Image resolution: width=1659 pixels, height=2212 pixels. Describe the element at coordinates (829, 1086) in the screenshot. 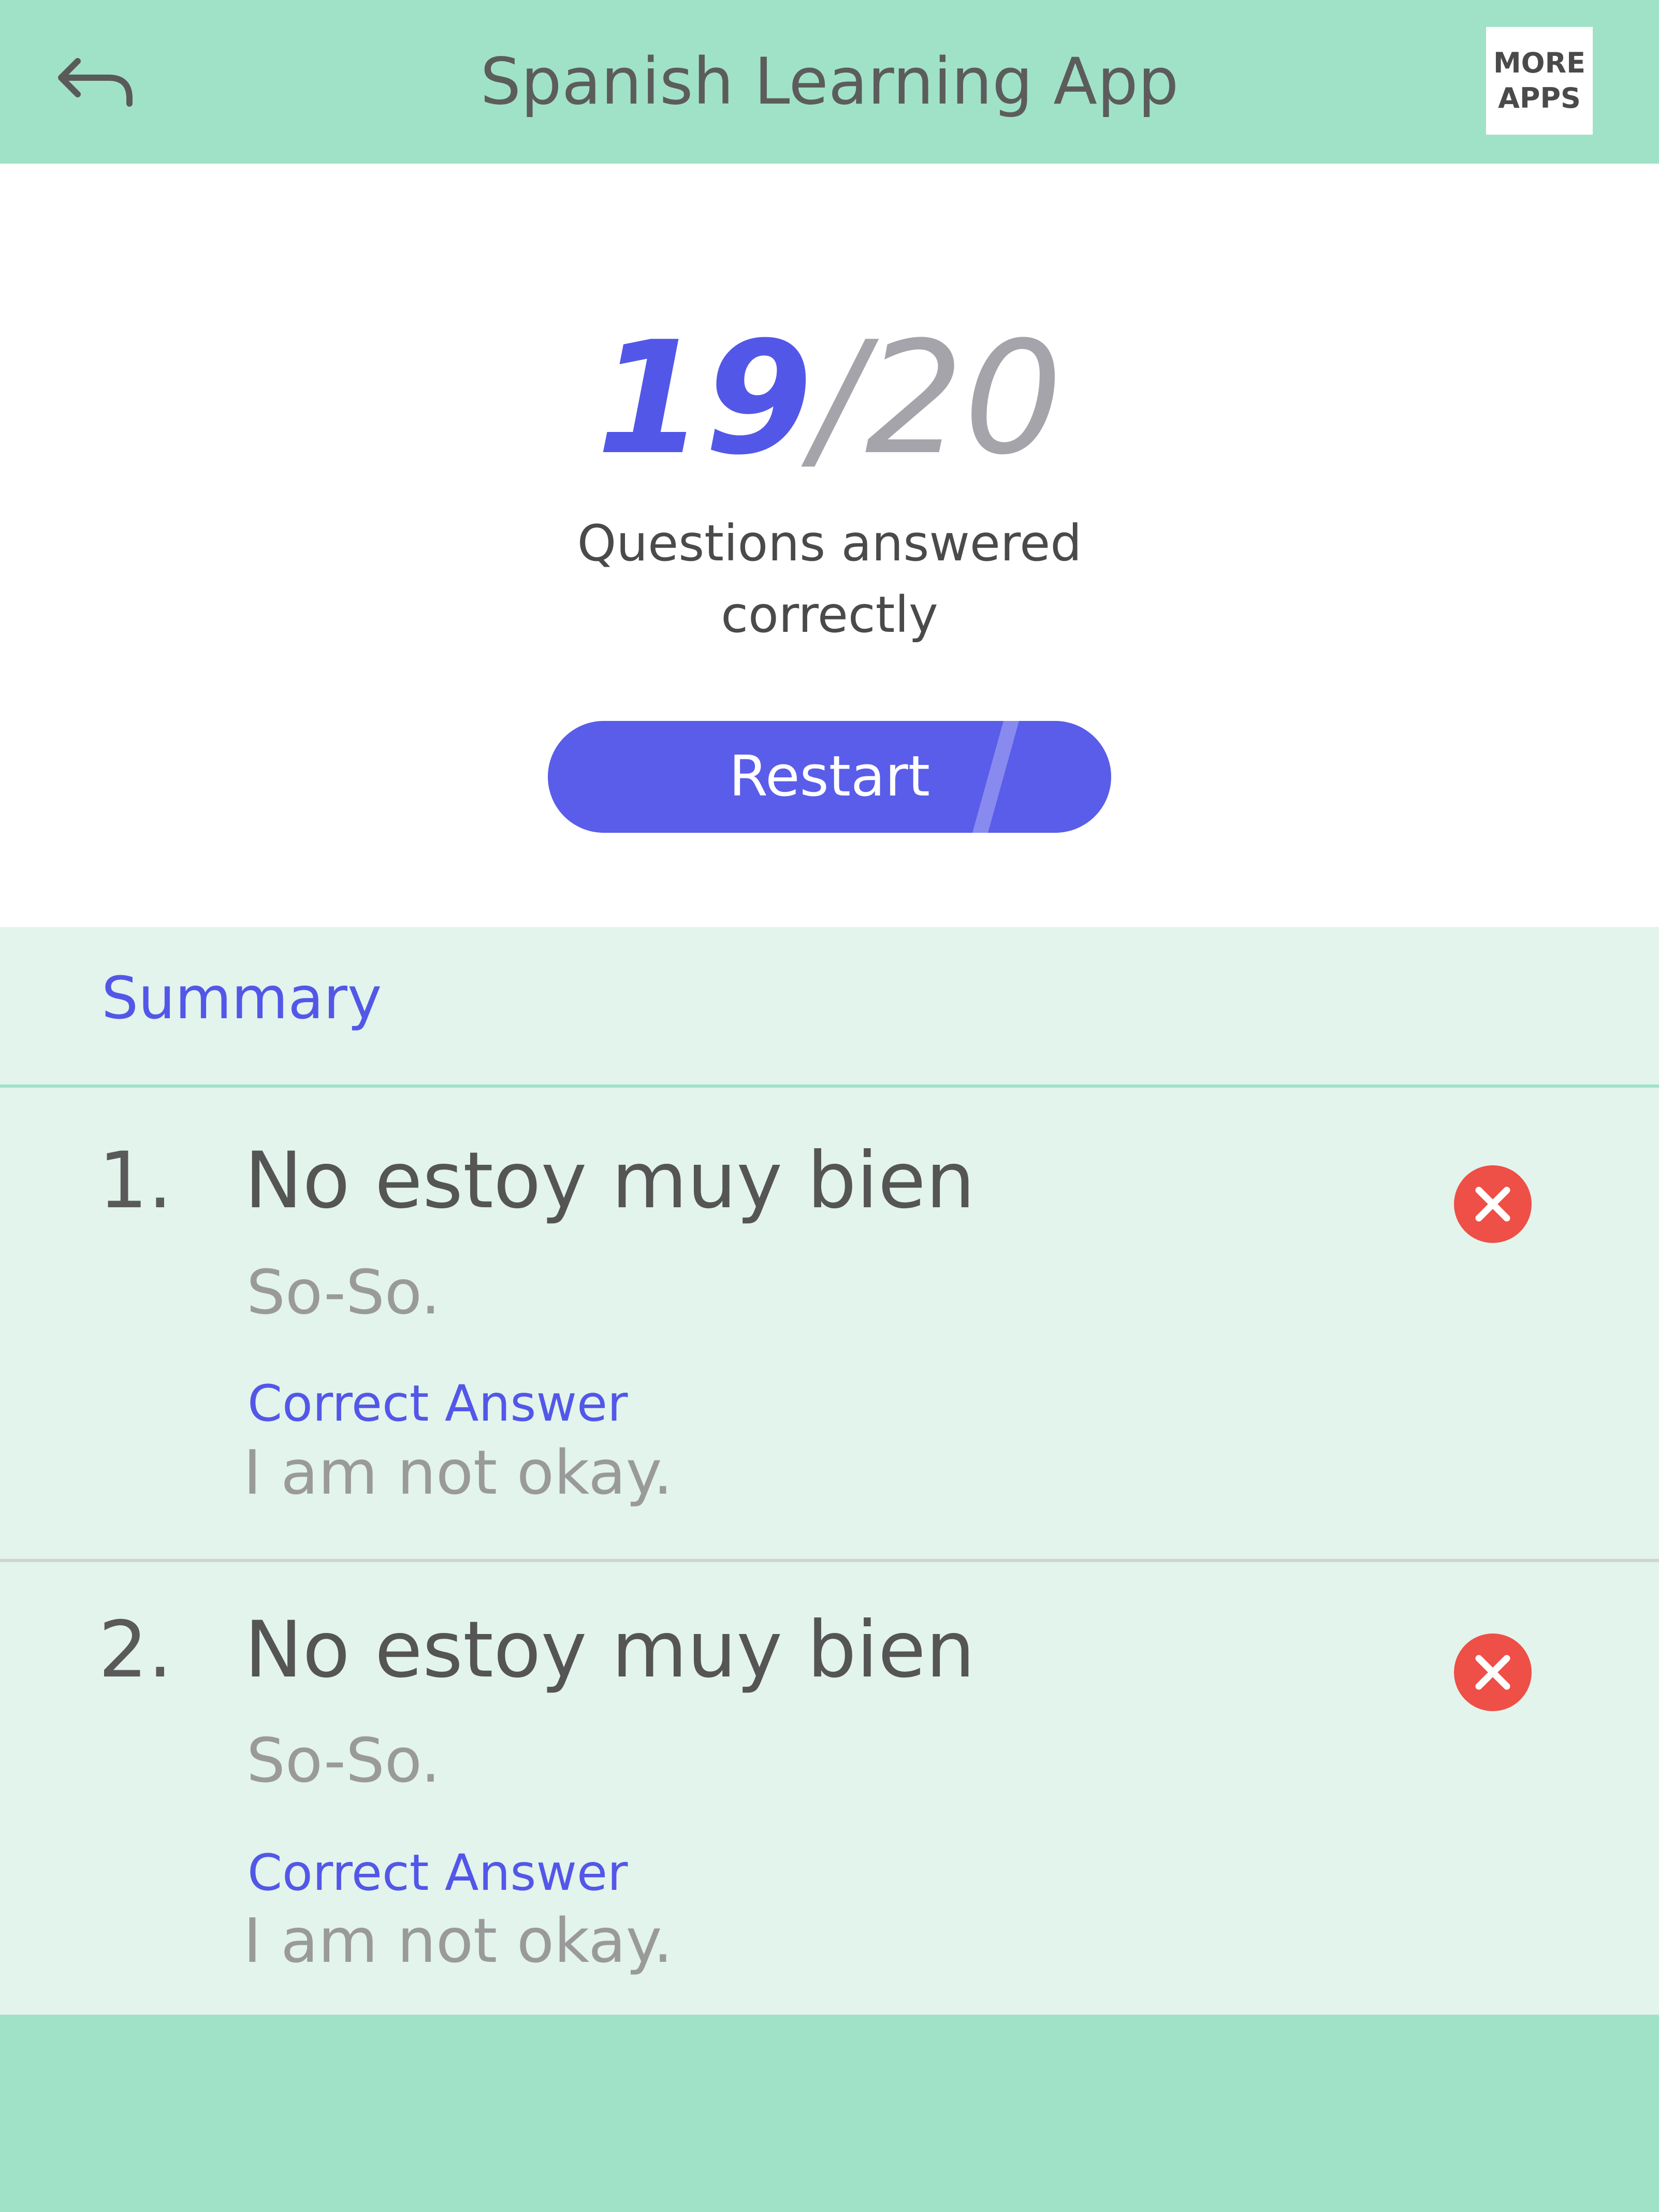

I see `summary-divider` at that location.